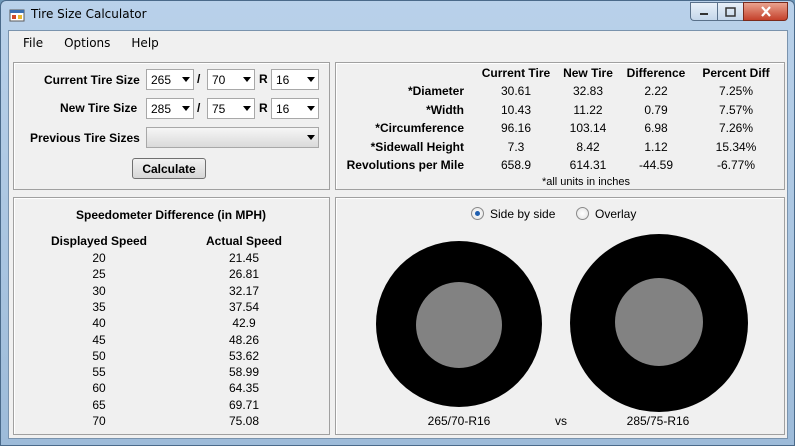  Describe the element at coordinates (99, 372) in the screenshot. I see `speedo-displayed-value: 55` at that location.